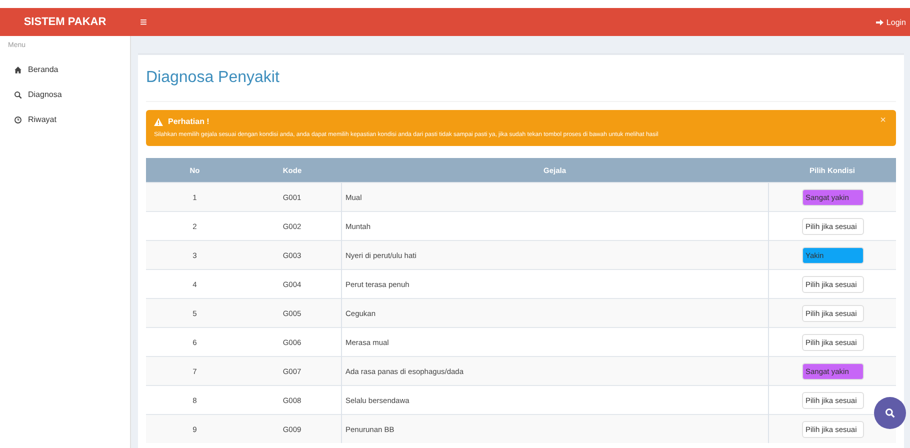 Image resolution: width=910 pixels, height=448 pixels. I want to click on sidebar-item: Riwayat, so click(65, 119).